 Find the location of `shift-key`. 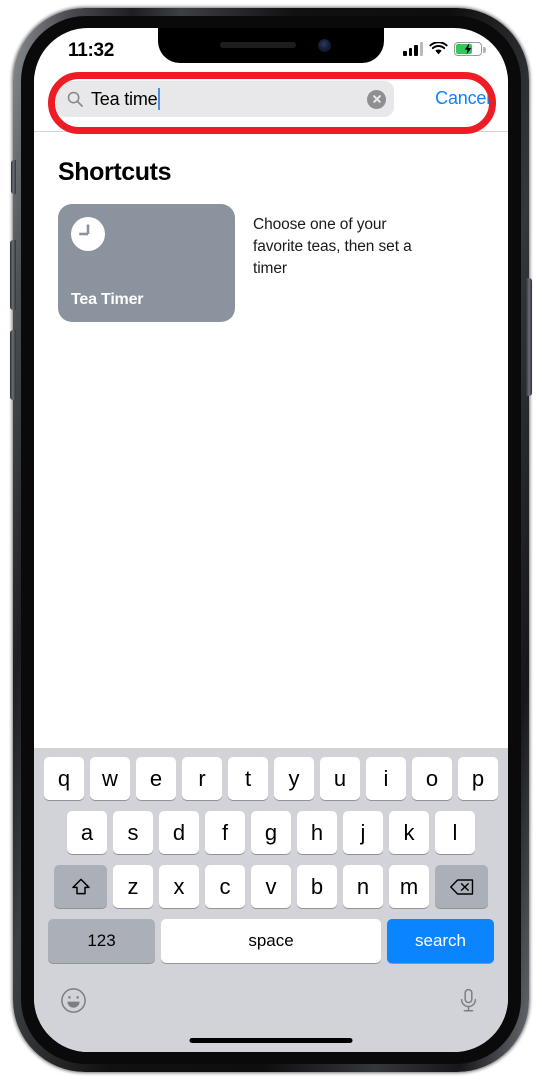

shift-key is located at coordinates (80, 886).